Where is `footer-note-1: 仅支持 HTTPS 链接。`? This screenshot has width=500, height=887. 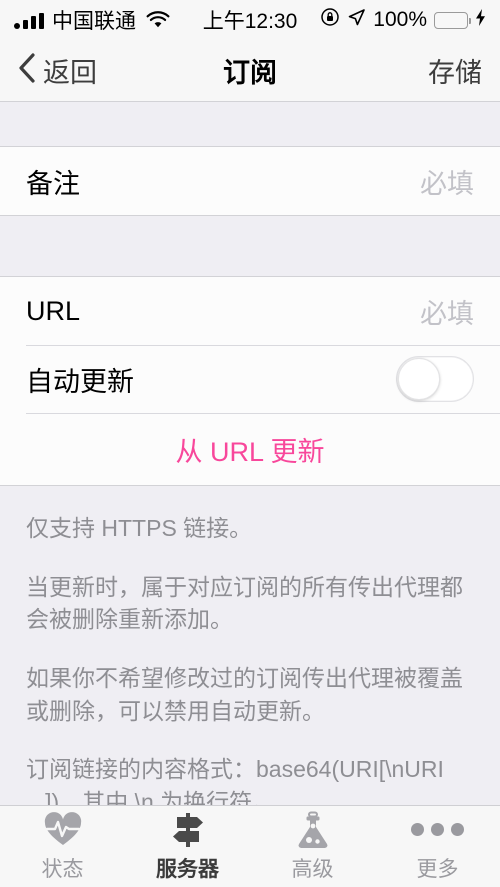
footer-note-1: 仅支持 HTTPS 链接。 is located at coordinates (139, 528).